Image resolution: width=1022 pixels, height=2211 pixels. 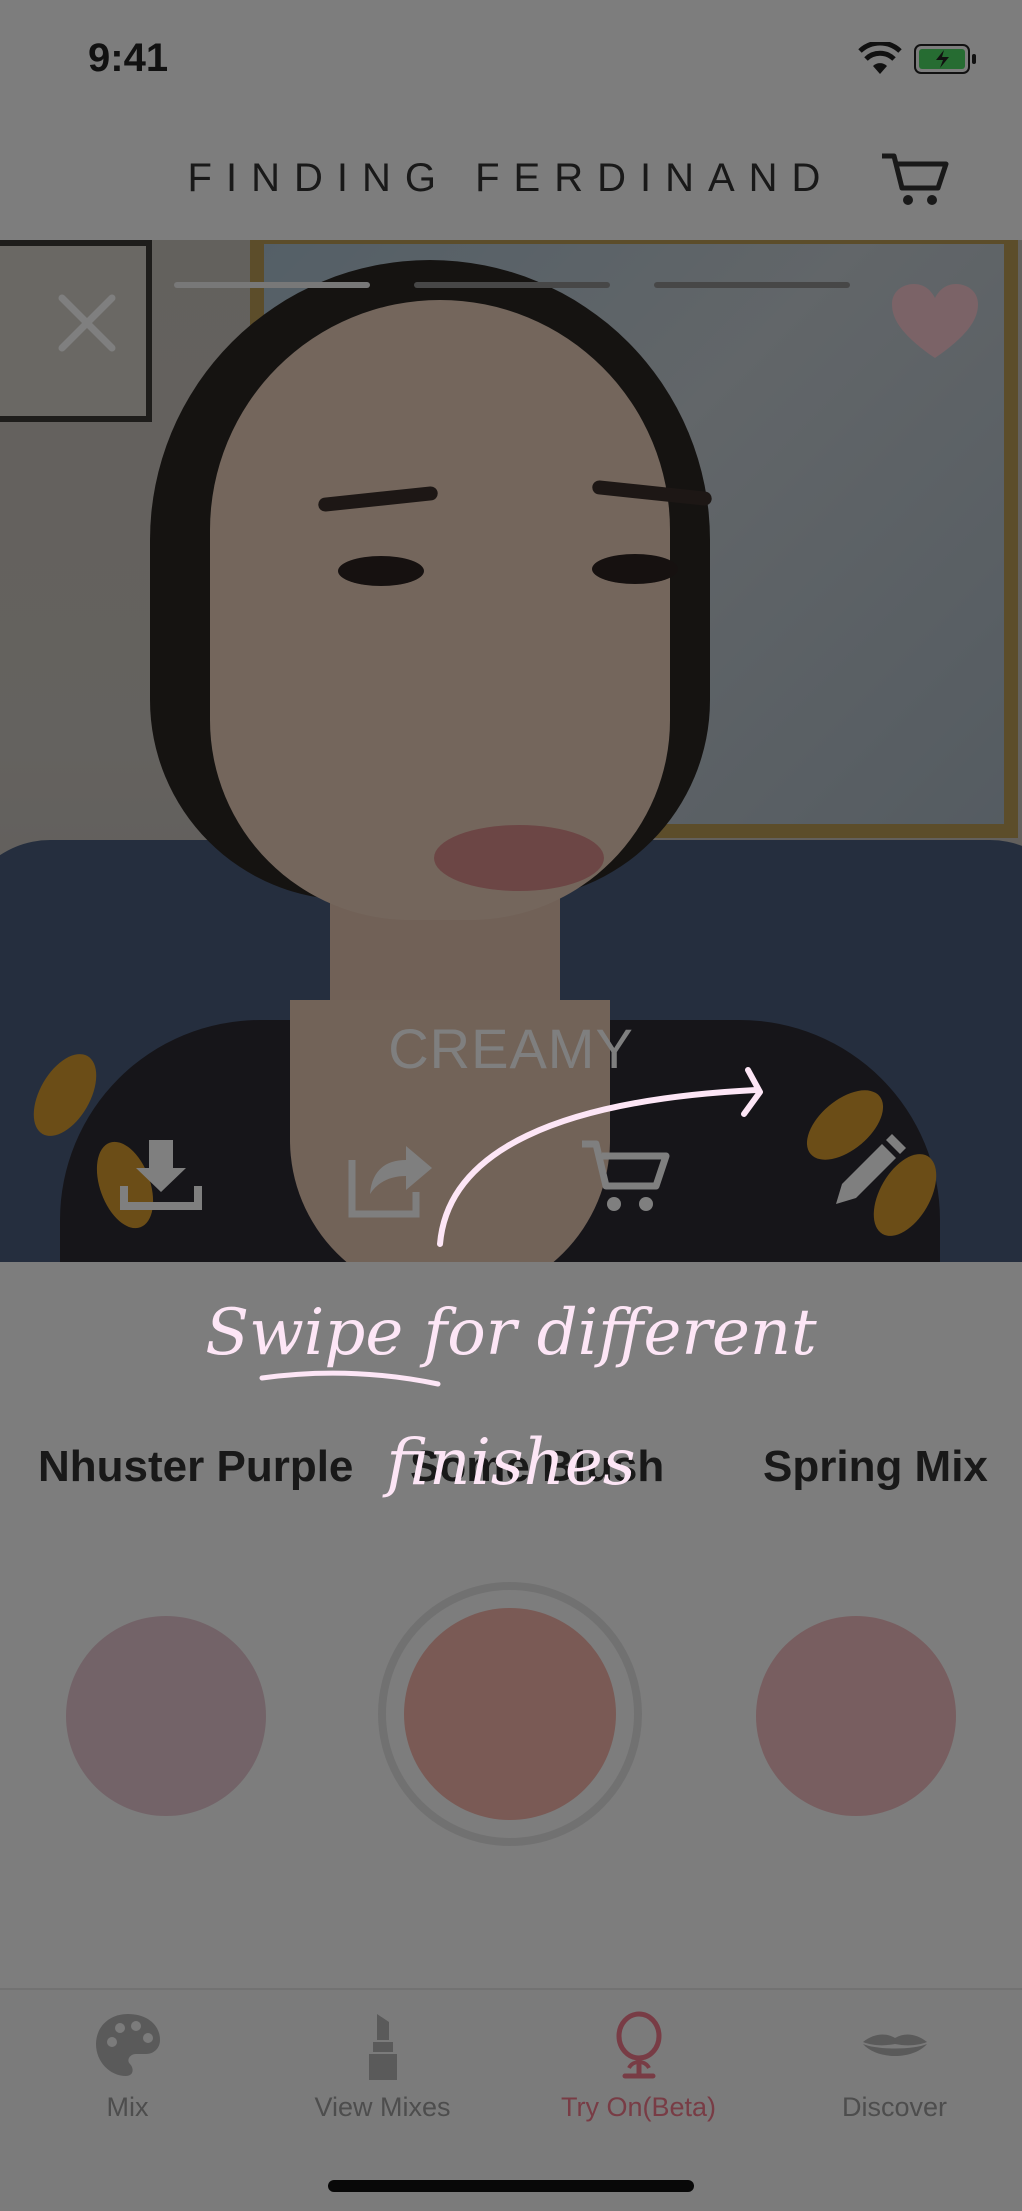 What do you see at coordinates (511, 1227) in the screenshot?
I see `swipe-arrow-icon` at bounding box center [511, 1227].